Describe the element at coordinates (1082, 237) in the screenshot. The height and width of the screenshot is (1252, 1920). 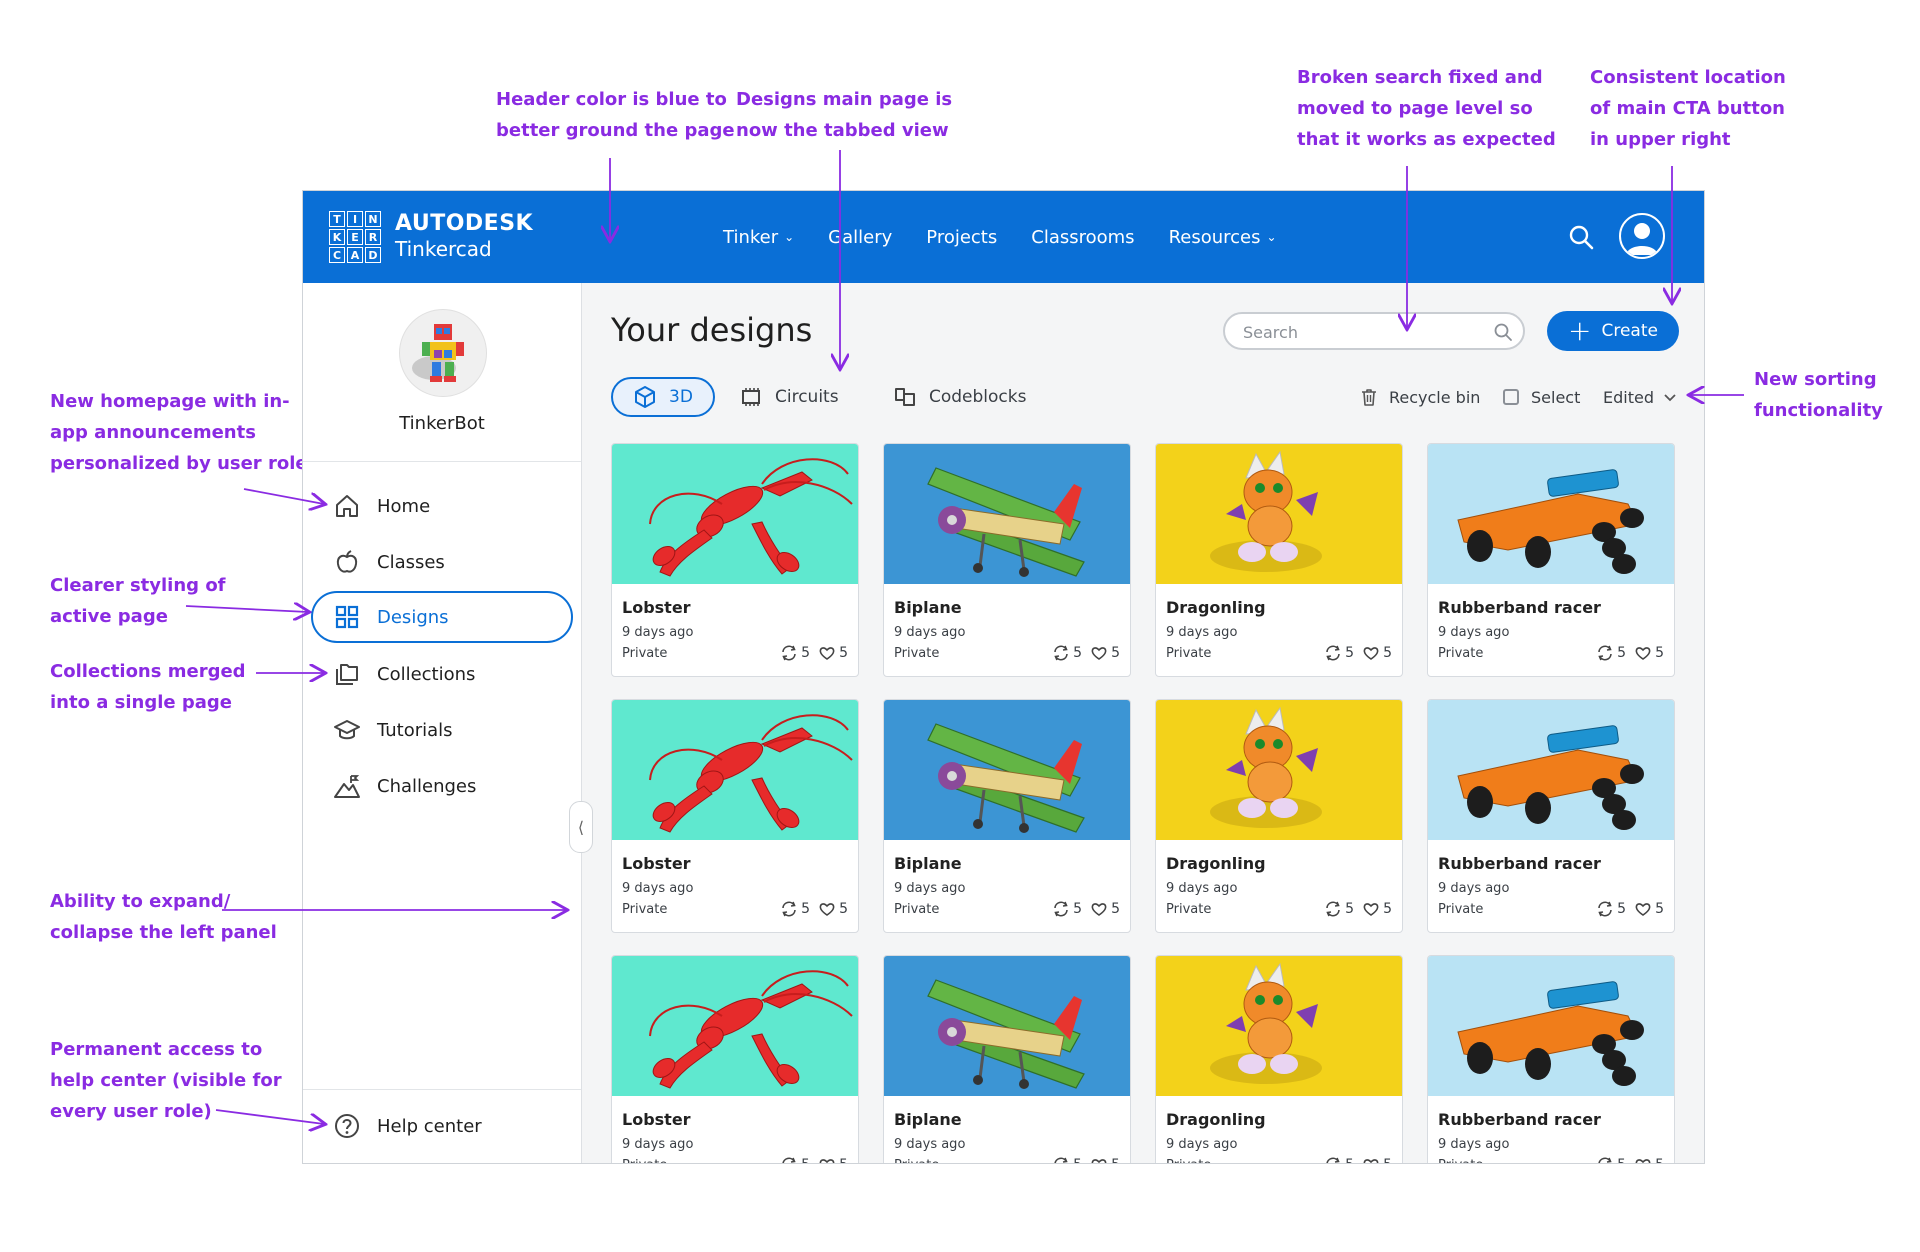
I see `nav-classrooms: Classrooms` at that location.